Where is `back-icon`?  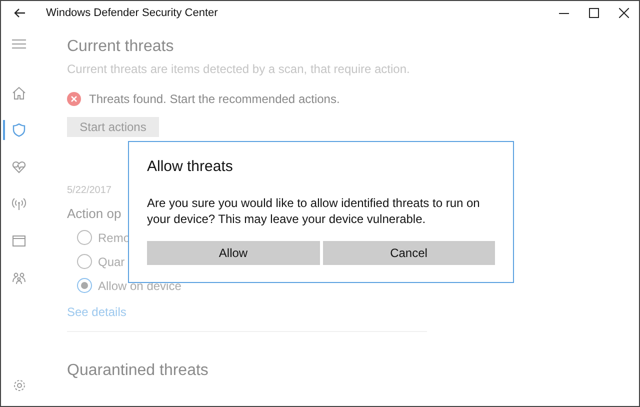 back-icon is located at coordinates (20, 13).